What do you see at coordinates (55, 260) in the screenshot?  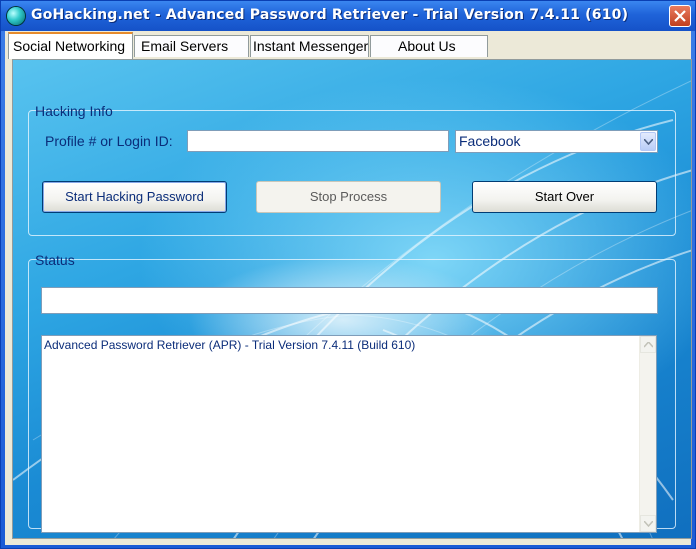 I see `status-label: Status` at bounding box center [55, 260].